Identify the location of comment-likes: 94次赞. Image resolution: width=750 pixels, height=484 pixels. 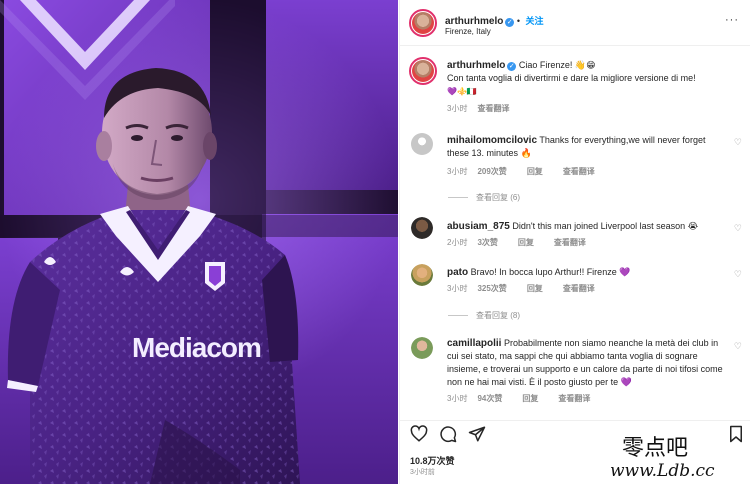
(489, 398).